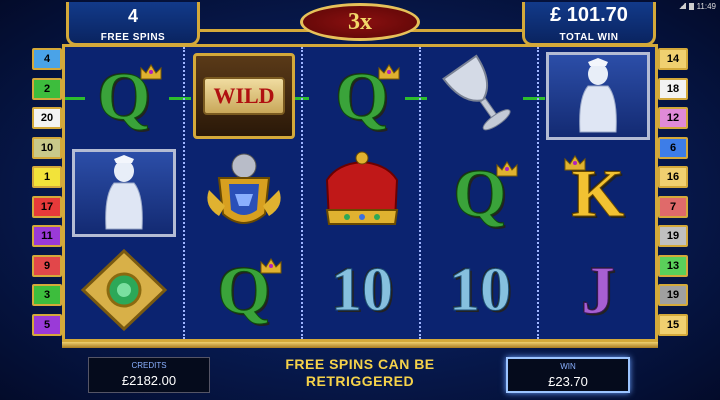 Image resolution: width=720 pixels, height=400 pixels. What do you see at coordinates (47, 236) in the screenshot?
I see `payline-left-6: 11` at bounding box center [47, 236].